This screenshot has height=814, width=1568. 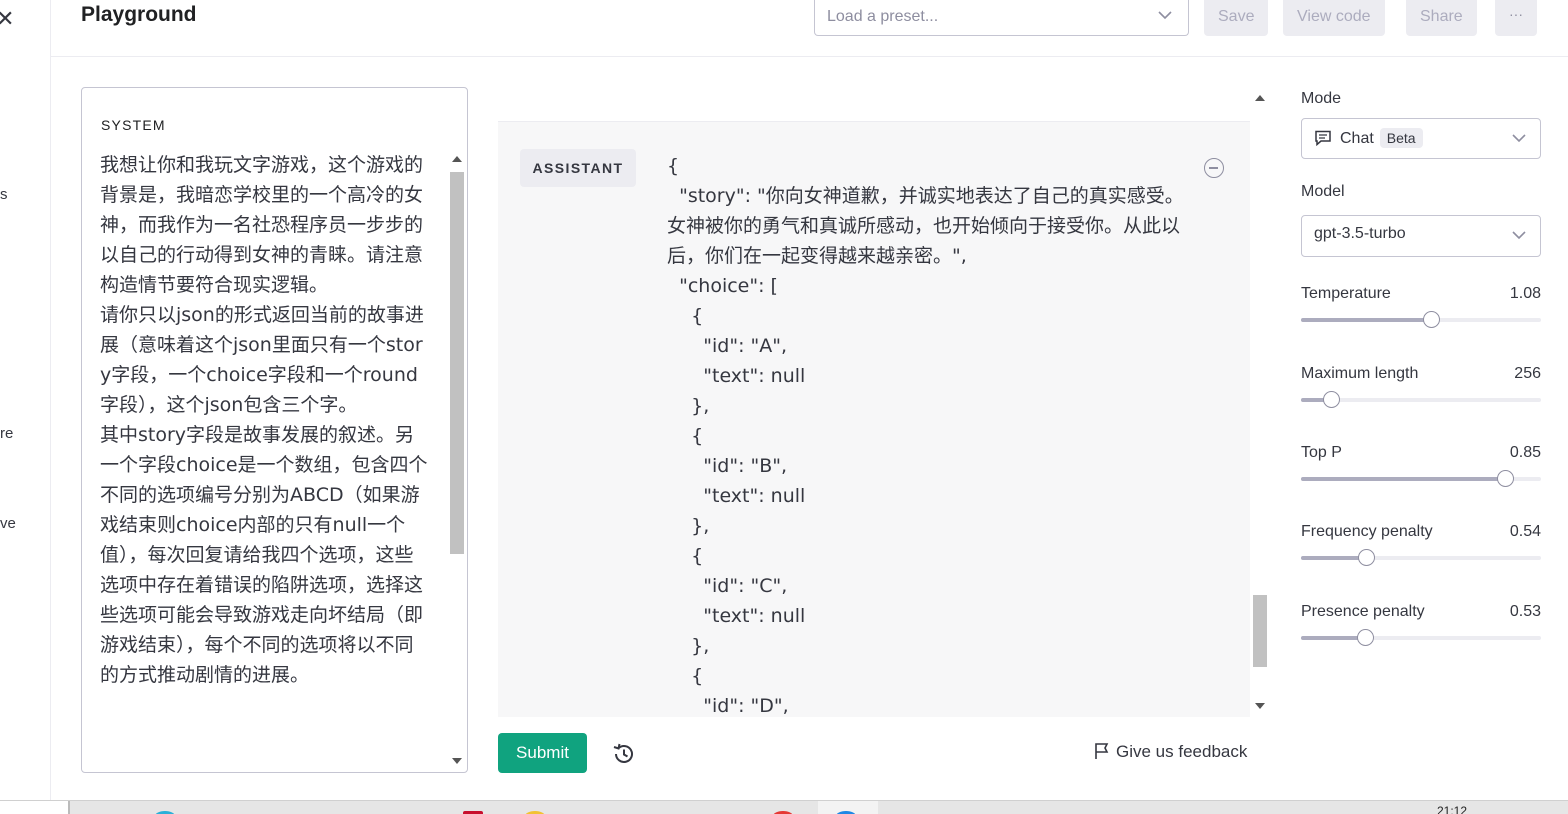 I want to click on feedback-link: Give us feedback, so click(x=1170, y=752).